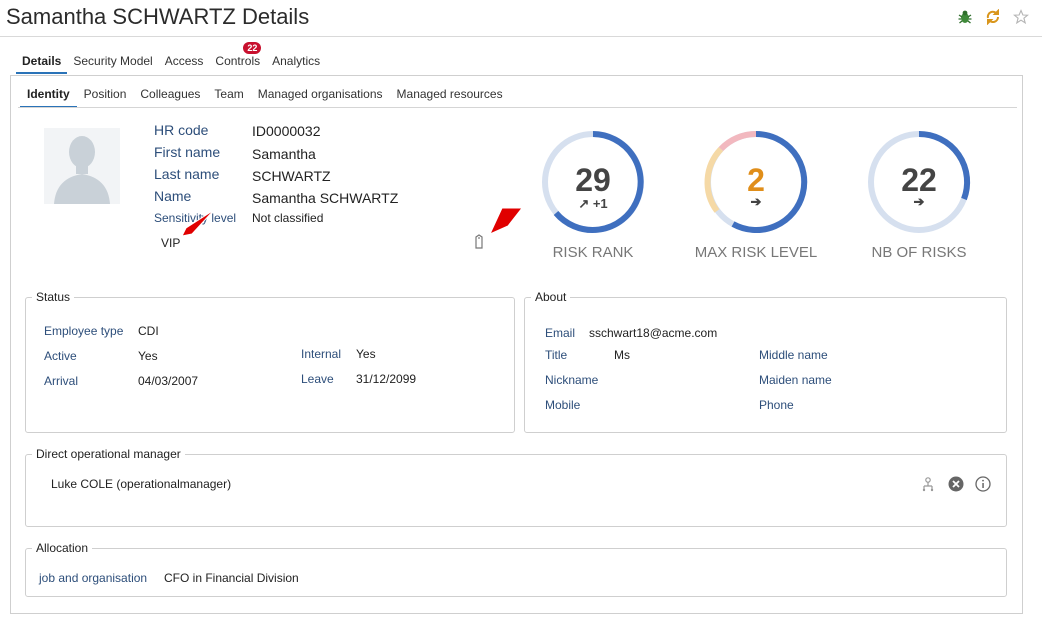 This screenshot has height=620, width=1042. I want to click on avatar, so click(82, 166).